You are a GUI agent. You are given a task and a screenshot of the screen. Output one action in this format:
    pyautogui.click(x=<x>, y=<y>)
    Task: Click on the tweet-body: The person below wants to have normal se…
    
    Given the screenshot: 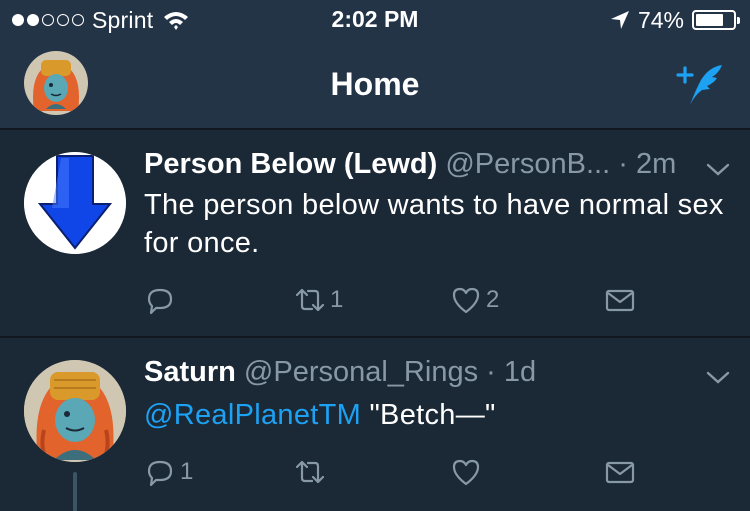 What is the action you would take?
    pyautogui.click(x=434, y=224)
    